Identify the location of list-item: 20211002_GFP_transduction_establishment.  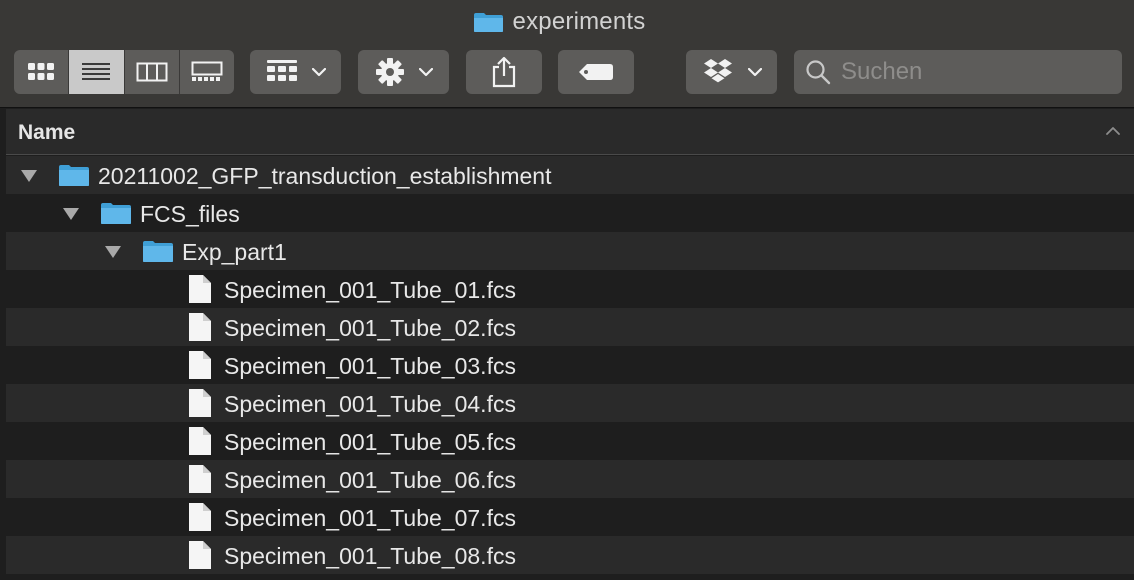
(570, 175).